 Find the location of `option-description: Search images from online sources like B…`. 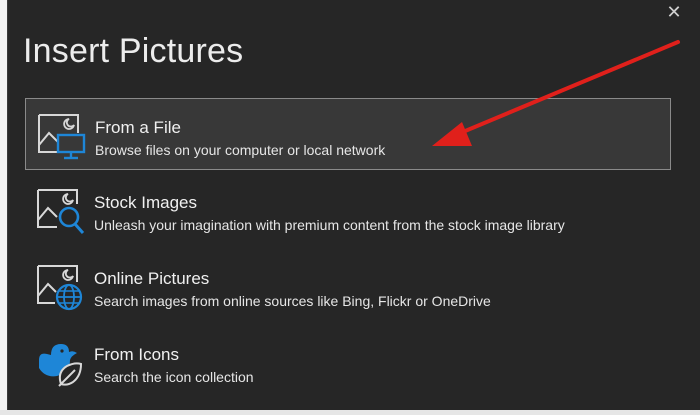

option-description: Search images from online sources like B… is located at coordinates (292, 301).